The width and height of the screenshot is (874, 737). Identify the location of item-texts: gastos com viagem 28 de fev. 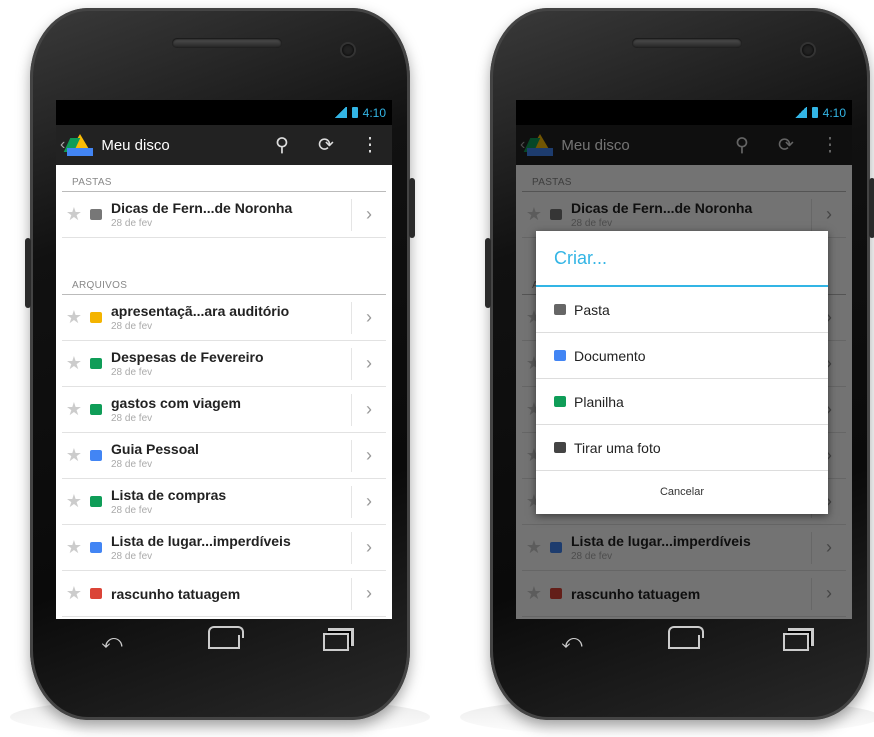
(231, 409).